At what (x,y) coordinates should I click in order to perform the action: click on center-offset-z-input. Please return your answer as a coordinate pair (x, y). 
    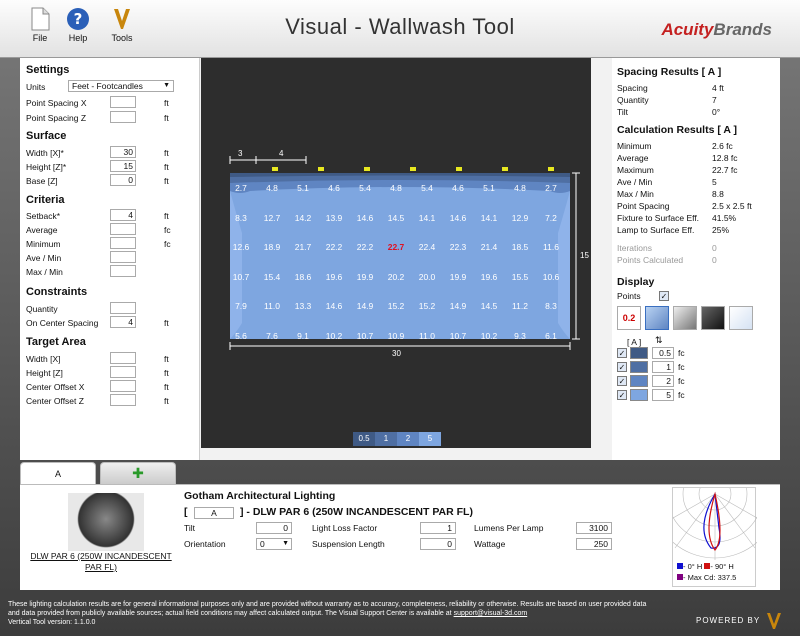
    Looking at the image, I should click on (123, 400).